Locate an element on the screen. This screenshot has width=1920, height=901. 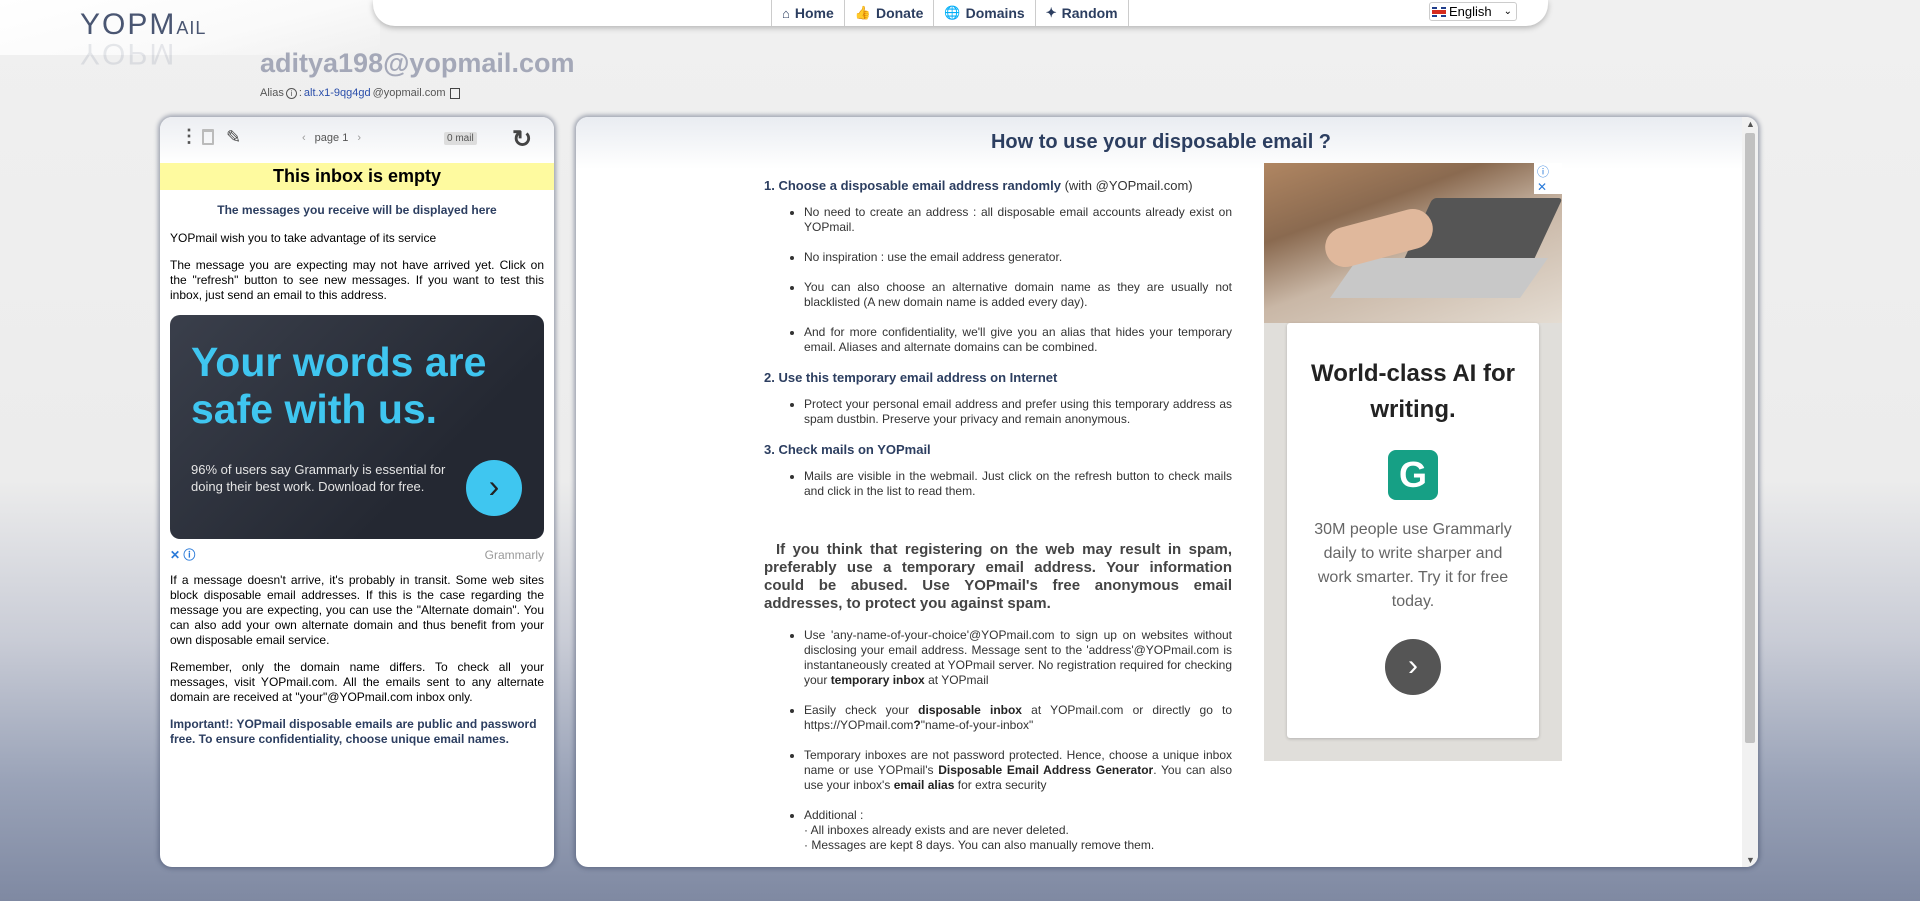
b4-title: Additional : is located at coordinates (834, 815).